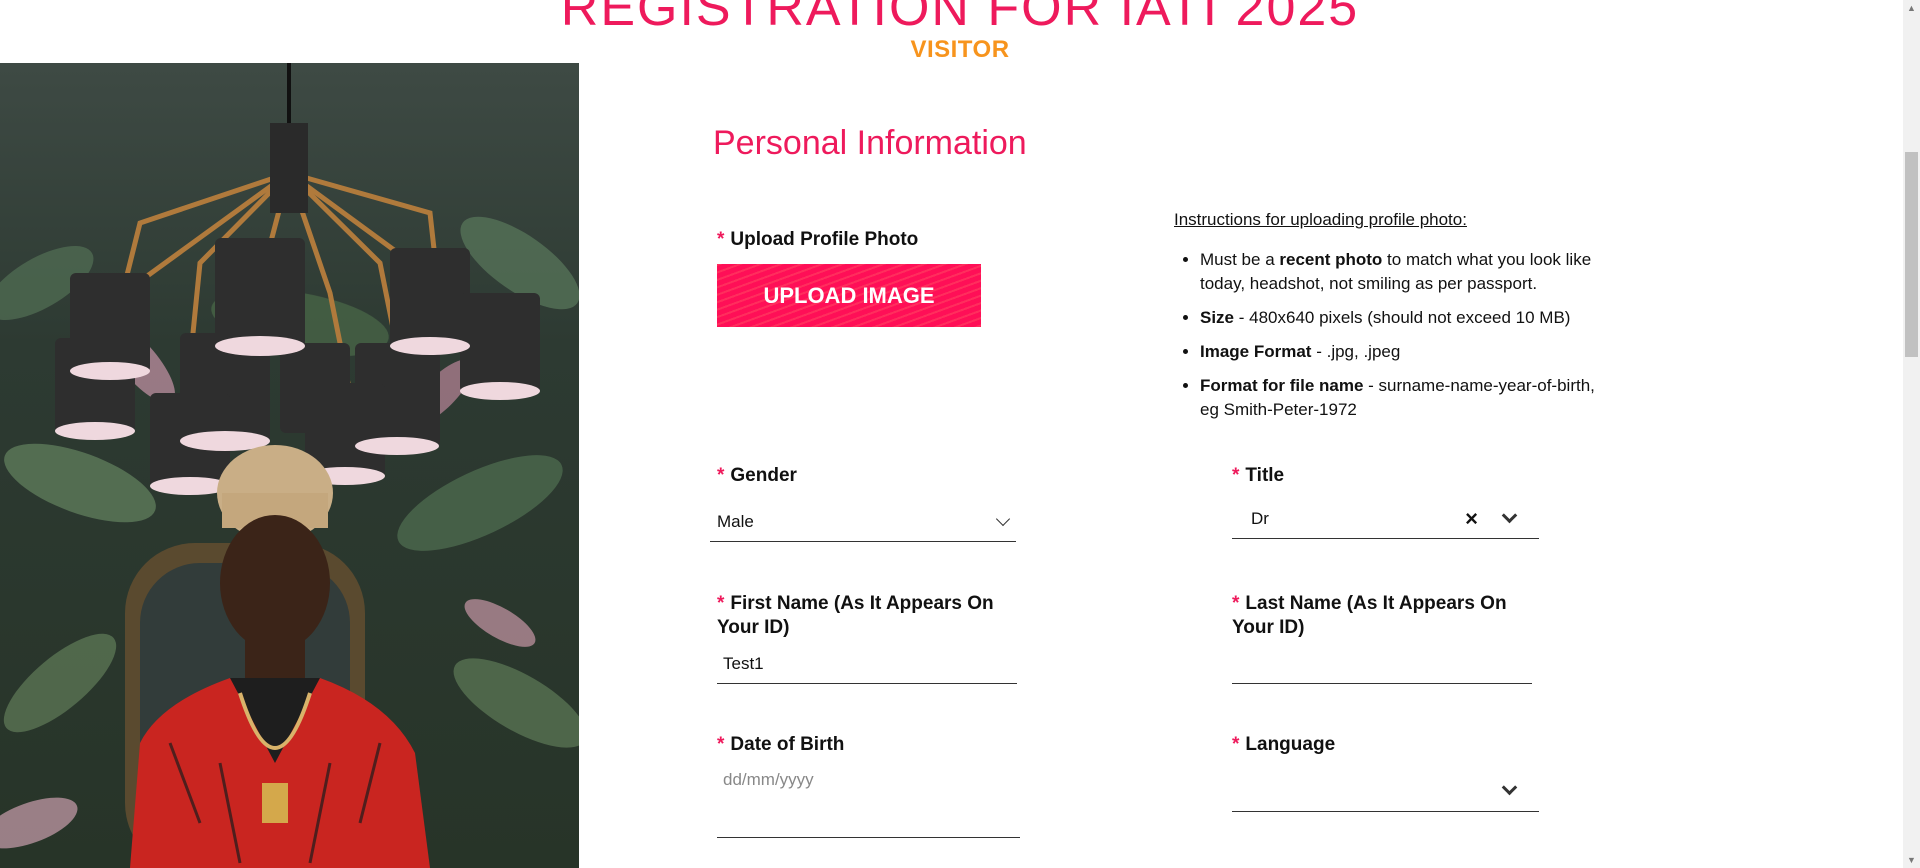 This screenshot has width=1920, height=868. Describe the element at coordinates (1331, 259) in the screenshot. I see `instruction-bold: recent photo` at that location.